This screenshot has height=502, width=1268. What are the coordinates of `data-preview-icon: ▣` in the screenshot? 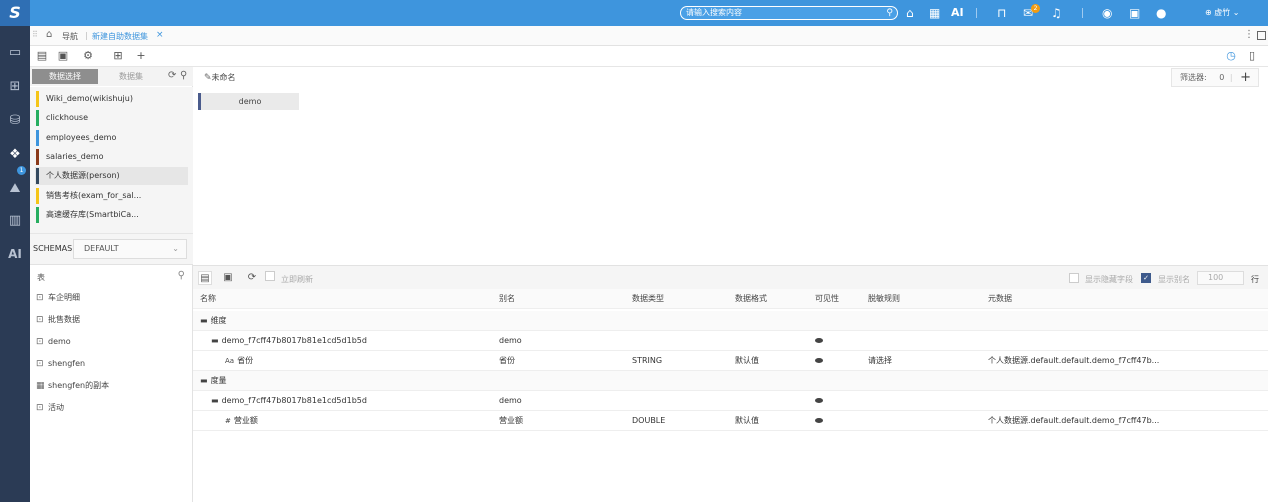 It's located at (228, 278).